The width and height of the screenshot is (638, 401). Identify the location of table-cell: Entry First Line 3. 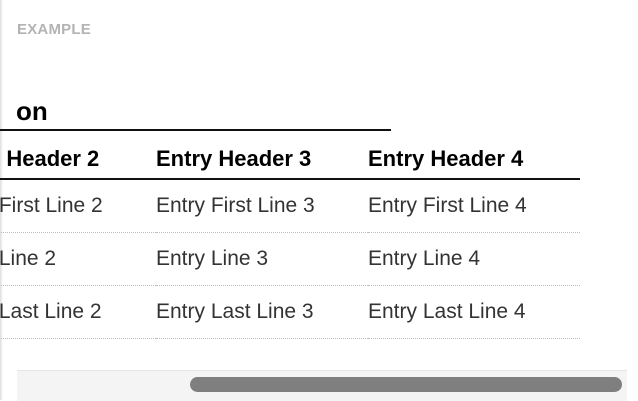
(262, 206).